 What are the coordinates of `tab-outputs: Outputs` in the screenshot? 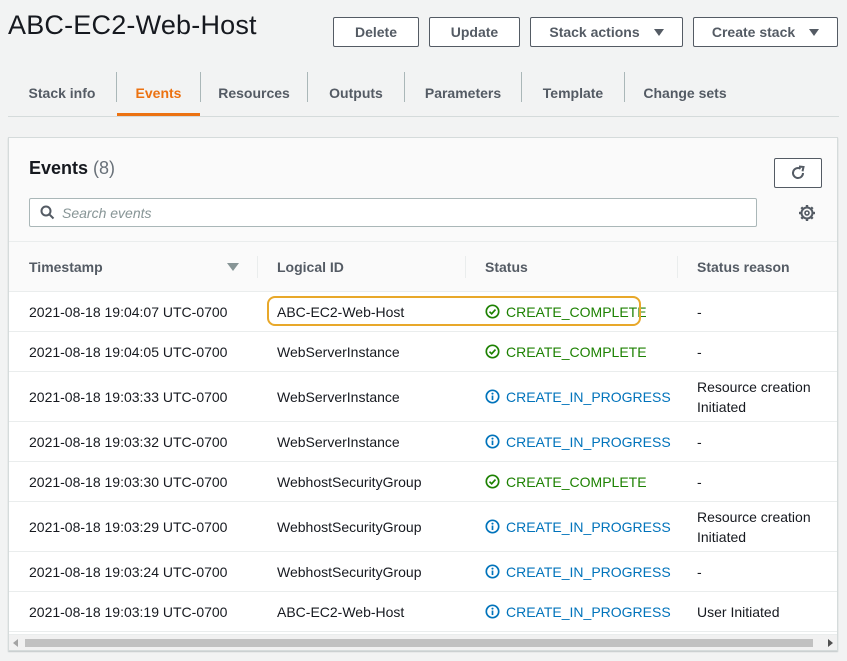 It's located at (356, 93).